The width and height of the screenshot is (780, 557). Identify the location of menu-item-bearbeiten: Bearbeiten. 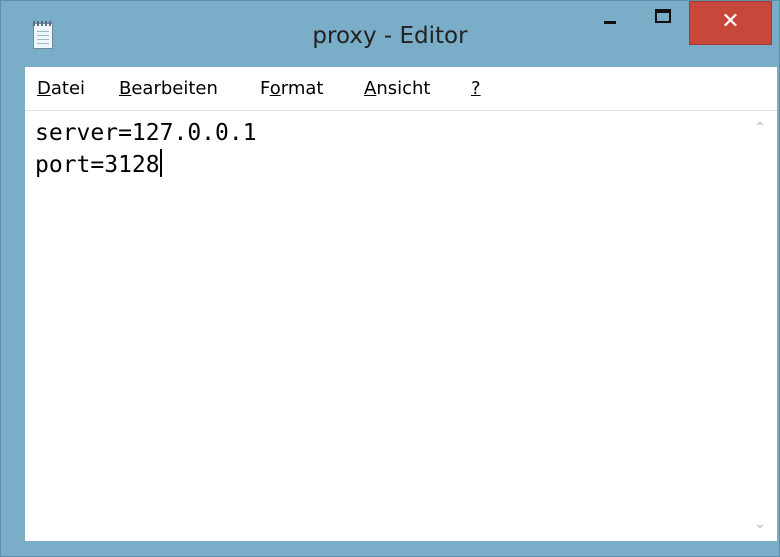
(168, 88).